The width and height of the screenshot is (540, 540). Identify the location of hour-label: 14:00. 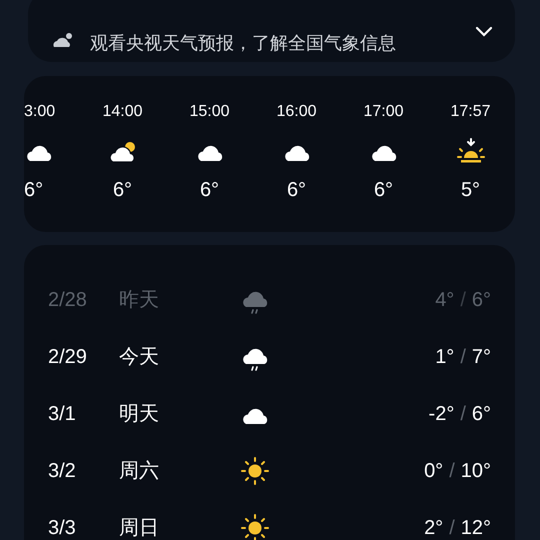
(122, 112).